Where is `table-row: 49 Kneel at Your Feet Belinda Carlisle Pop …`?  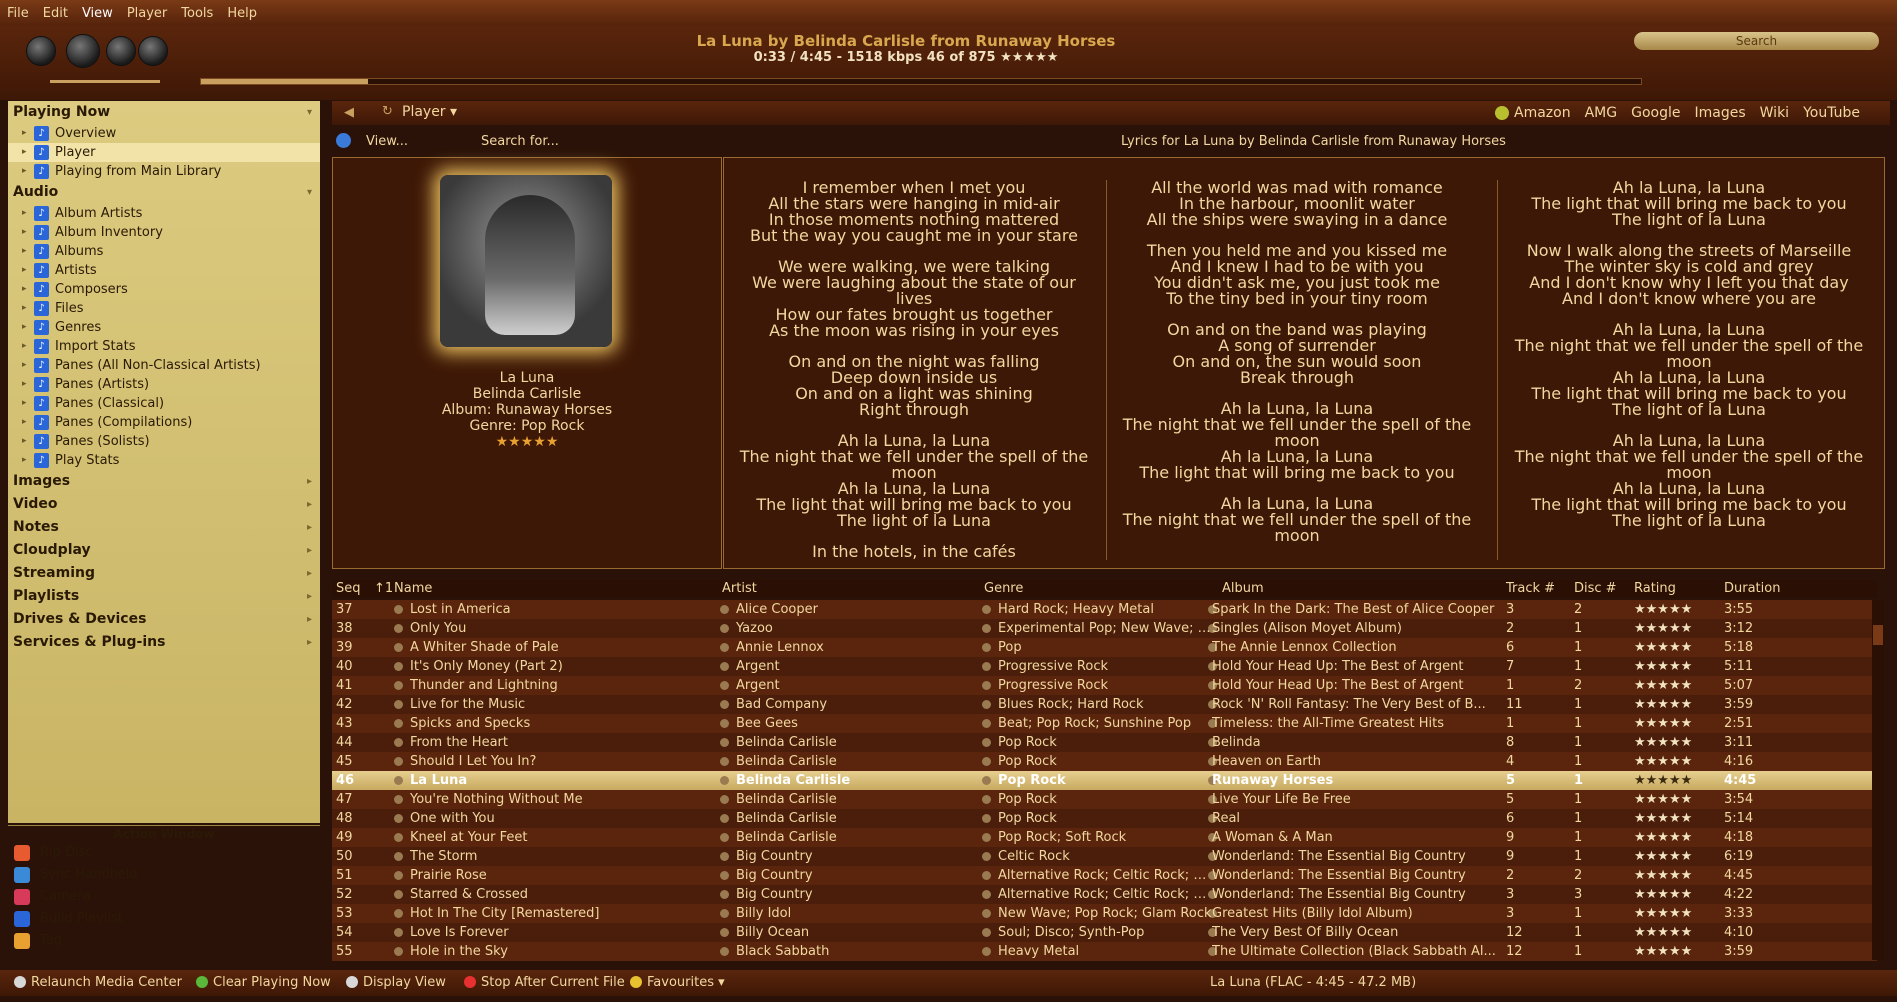 table-row: 49 Kneel at Your Feet Belinda Carlisle Pop … is located at coordinates (1104, 837).